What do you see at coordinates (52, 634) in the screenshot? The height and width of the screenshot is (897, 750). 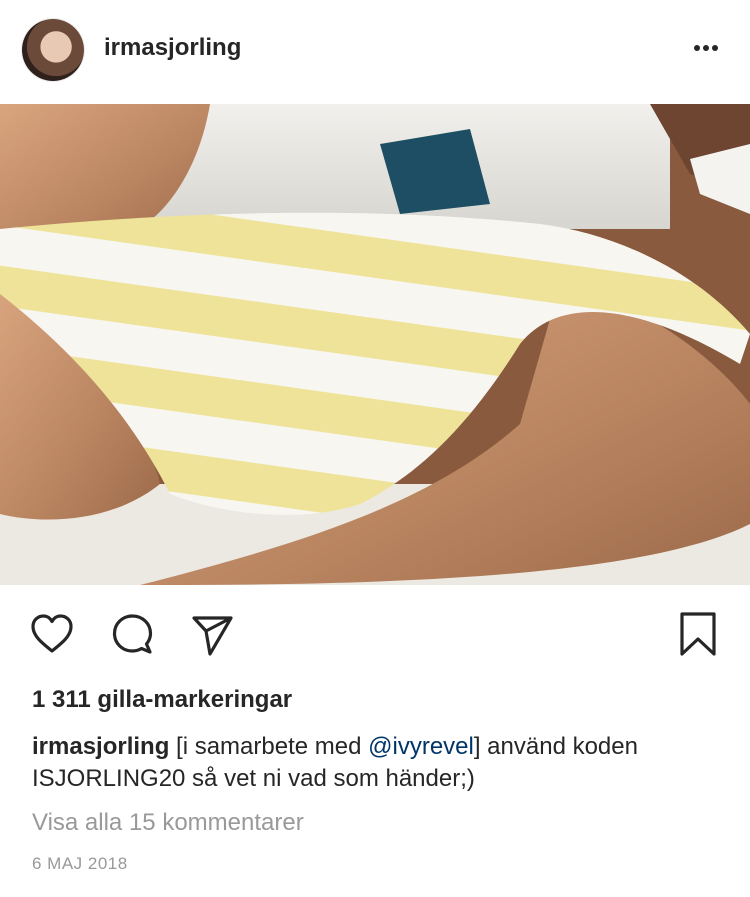 I see `heart-icon` at bounding box center [52, 634].